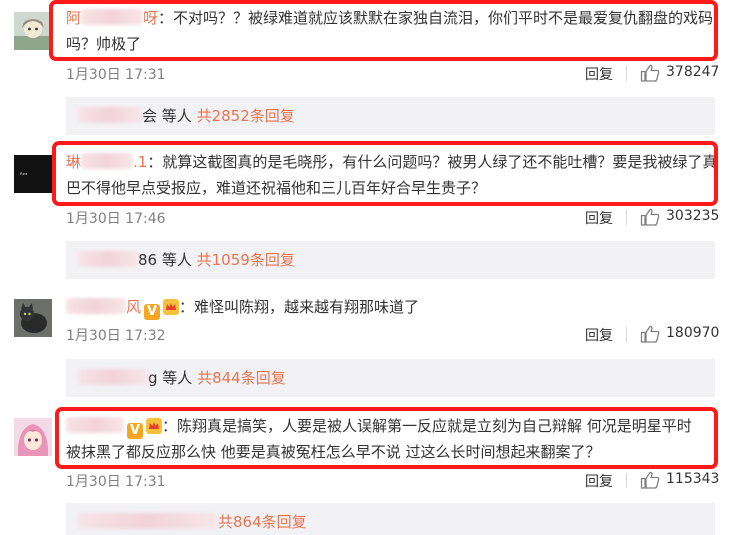  Describe the element at coordinates (116, 219) in the screenshot. I see `timestamp: 1月30日 17:46` at that location.